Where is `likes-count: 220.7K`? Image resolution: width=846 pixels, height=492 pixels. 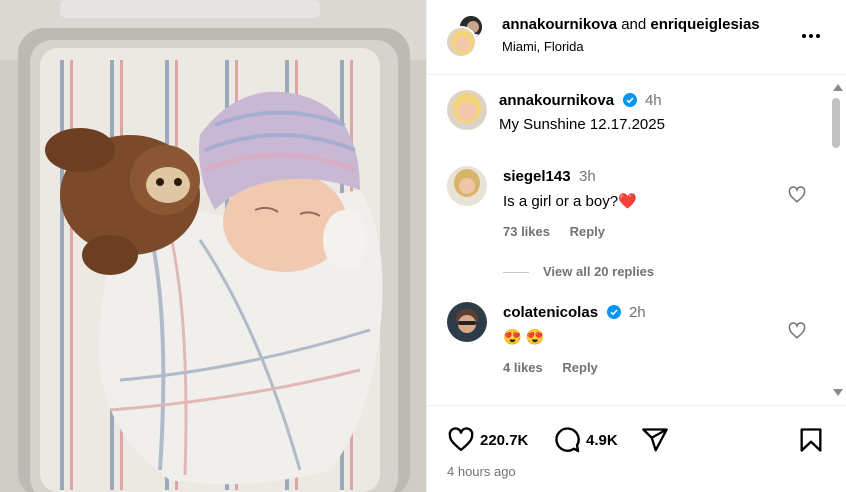 likes-count: 220.7K is located at coordinates (504, 440).